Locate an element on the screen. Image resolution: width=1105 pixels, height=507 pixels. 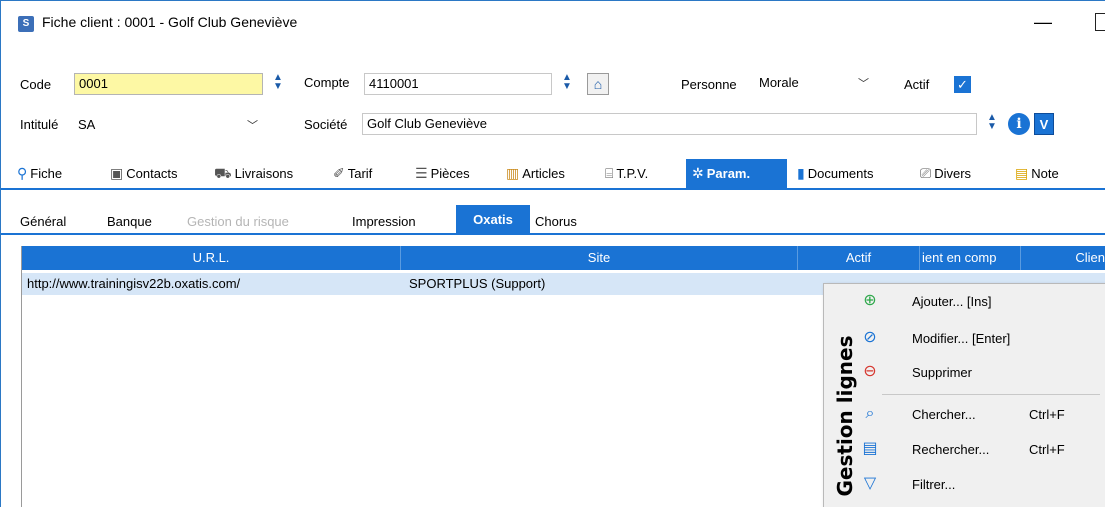
edit-circle-icon: ⊘ is located at coordinates (870, 337).